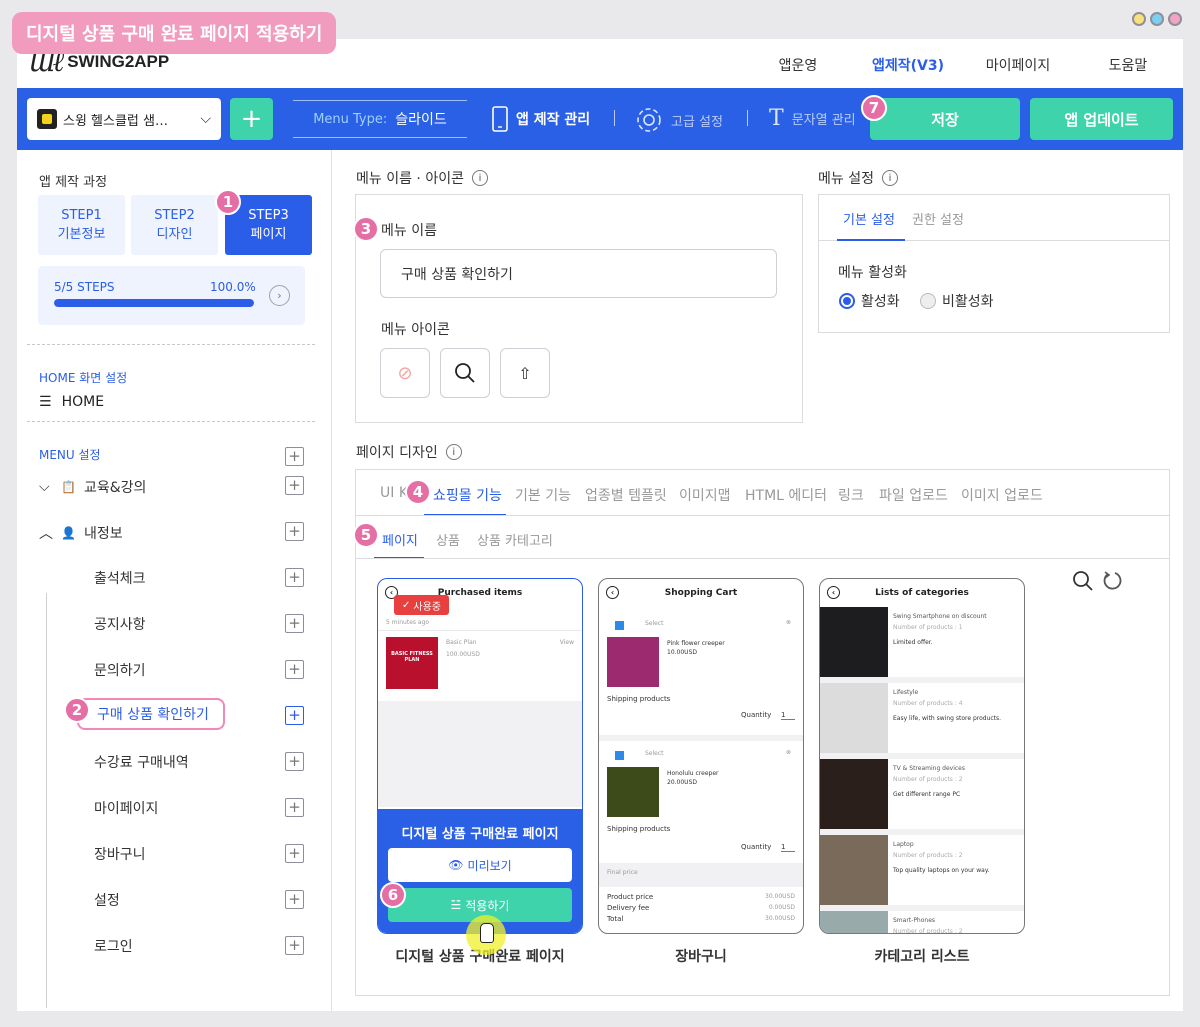  What do you see at coordinates (957, 301) in the screenshot?
I see `radio-deactivate: 비활성화` at bounding box center [957, 301].